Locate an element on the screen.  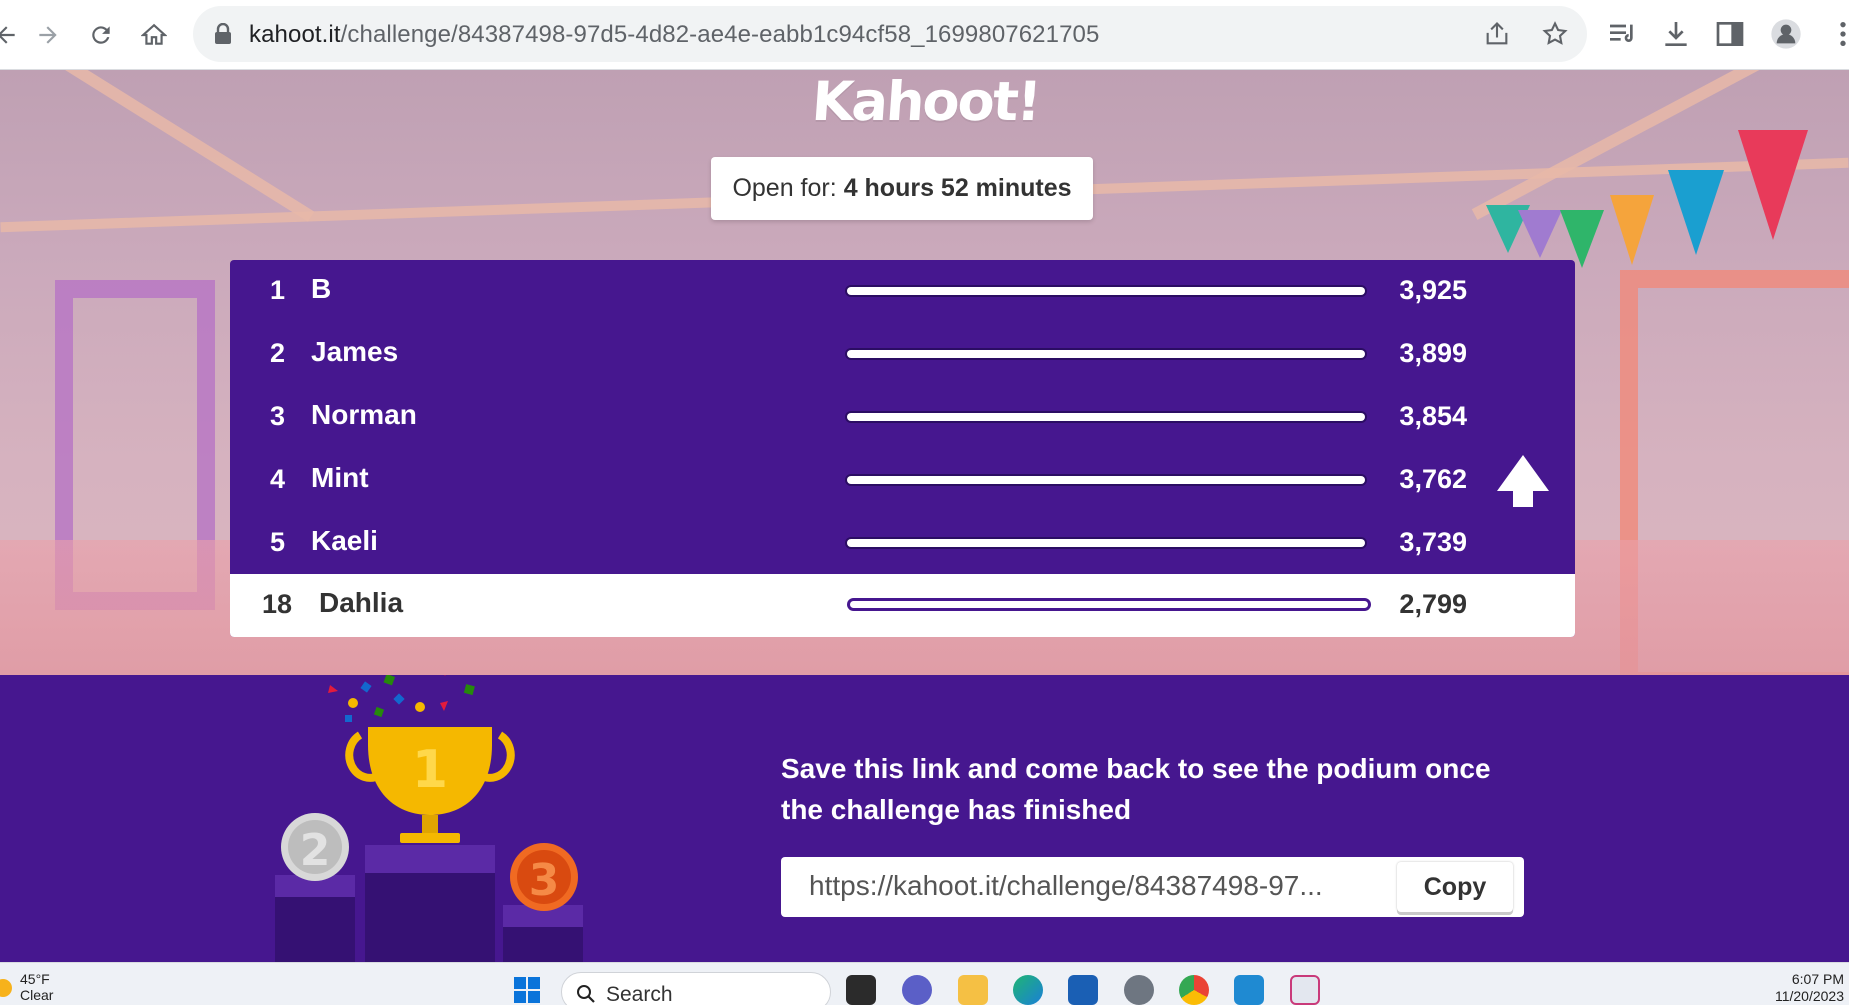
microsoft-store-icon is located at coordinates (1083, 990).